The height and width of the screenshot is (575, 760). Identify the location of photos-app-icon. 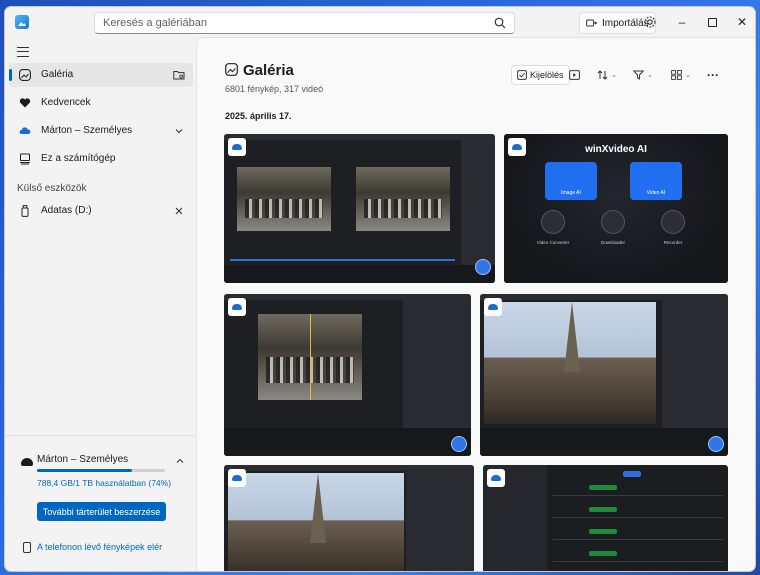
(22, 22).